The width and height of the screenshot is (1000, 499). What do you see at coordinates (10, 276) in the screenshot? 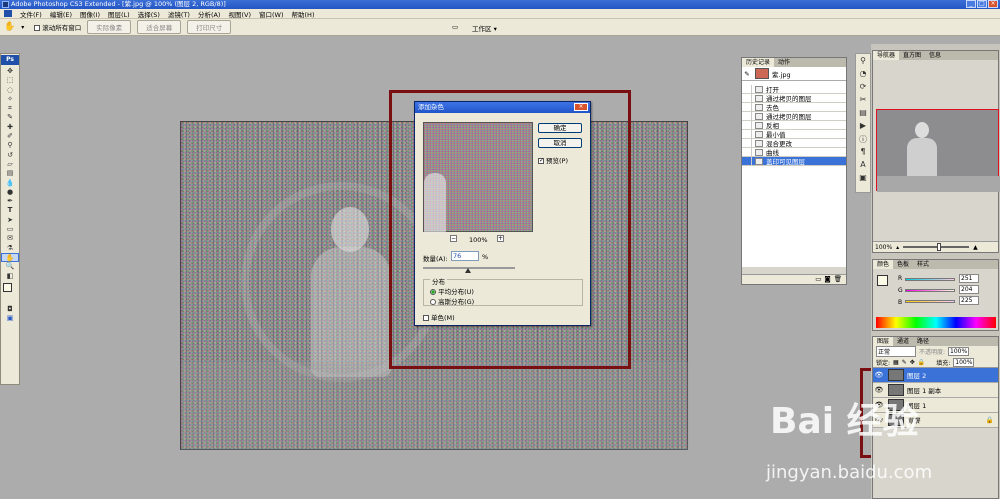
I see `default-colors-icon: ◧` at bounding box center [10, 276].